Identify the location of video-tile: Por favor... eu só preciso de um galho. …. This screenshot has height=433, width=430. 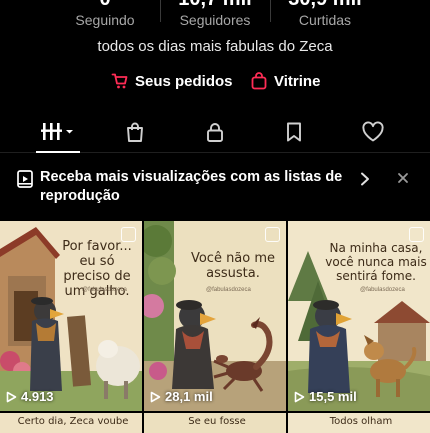
(71, 316).